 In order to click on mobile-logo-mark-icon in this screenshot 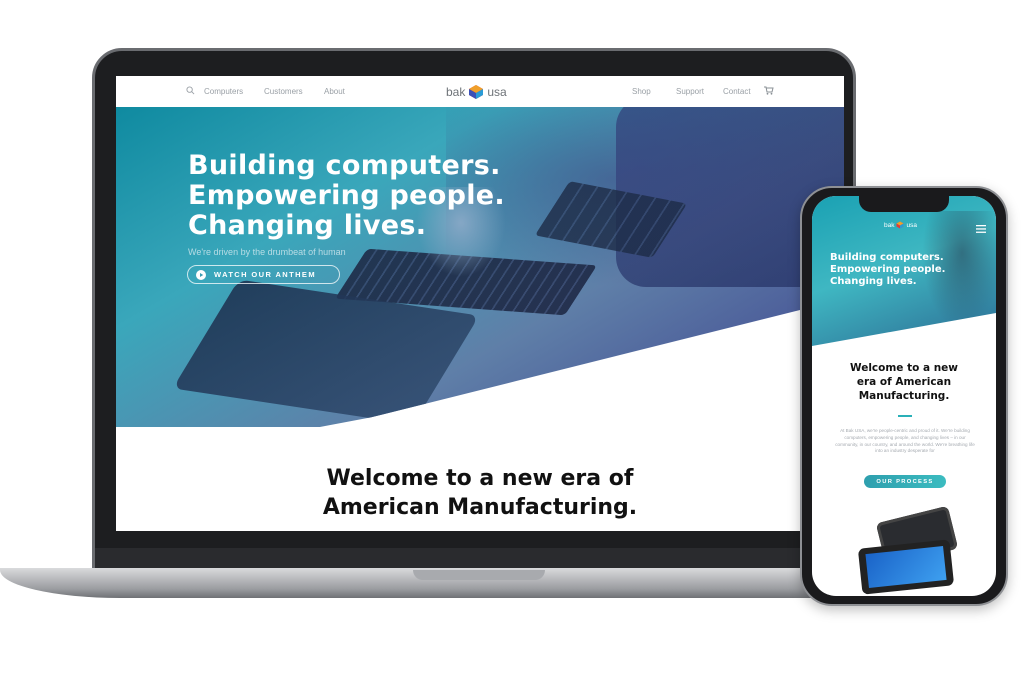, I will do `click(900, 225)`.